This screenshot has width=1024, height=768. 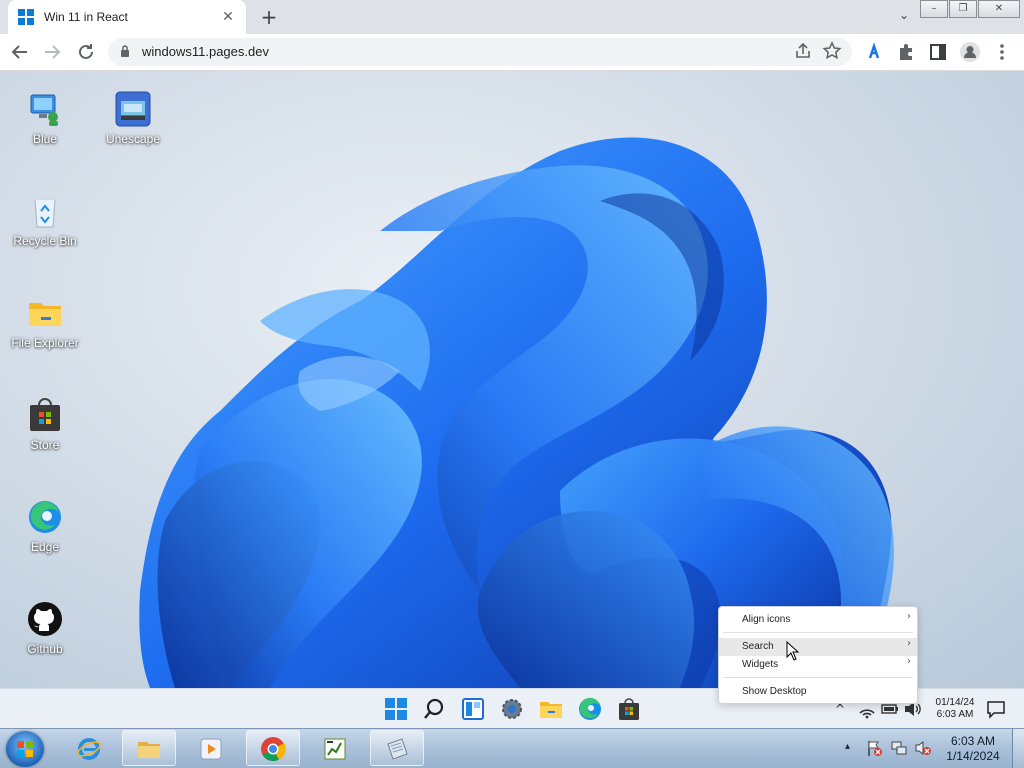 I want to click on windows-logo-icon, so click(x=26, y=17).